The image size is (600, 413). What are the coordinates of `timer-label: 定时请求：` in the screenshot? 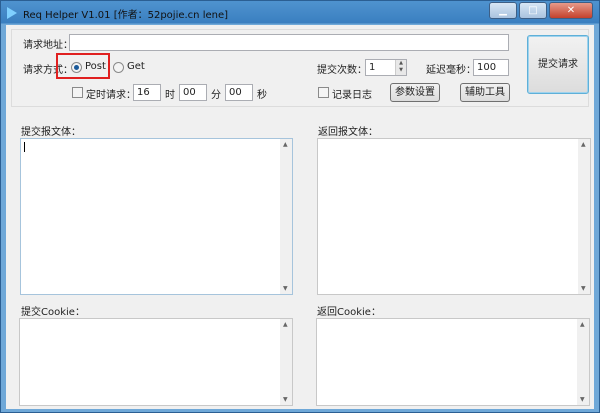 It's located at (111, 95).